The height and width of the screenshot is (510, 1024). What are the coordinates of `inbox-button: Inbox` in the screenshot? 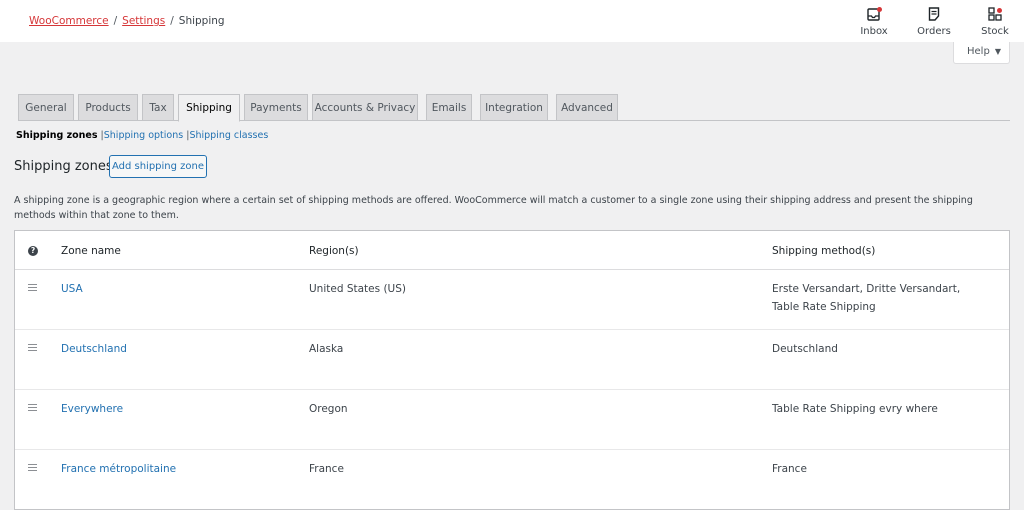 It's located at (874, 21).